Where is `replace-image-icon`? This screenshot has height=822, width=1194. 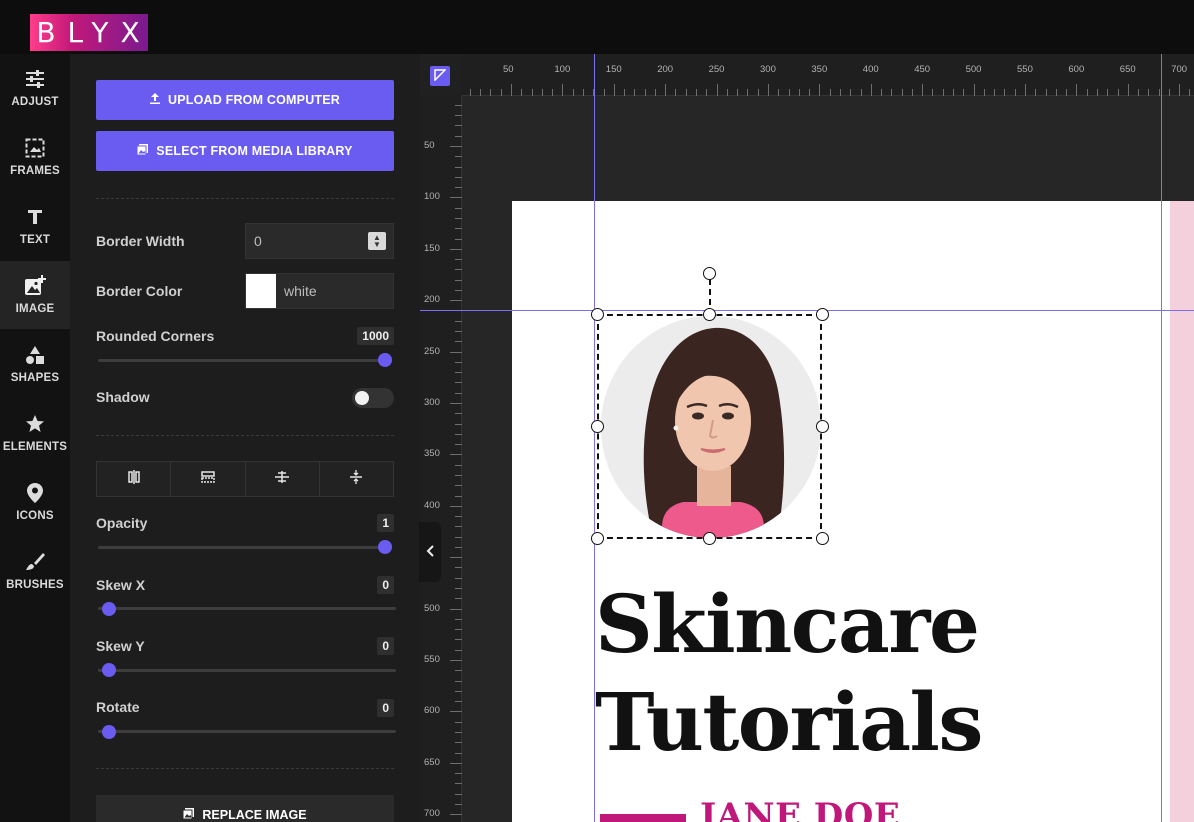
replace-image-icon is located at coordinates (188, 815).